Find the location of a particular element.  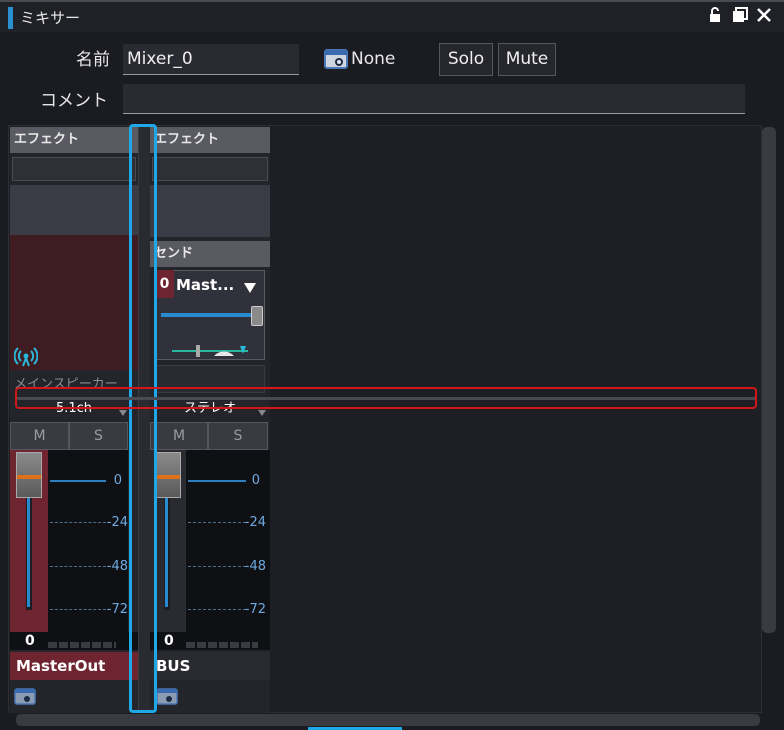

solo-button: Solo is located at coordinates (466, 59).